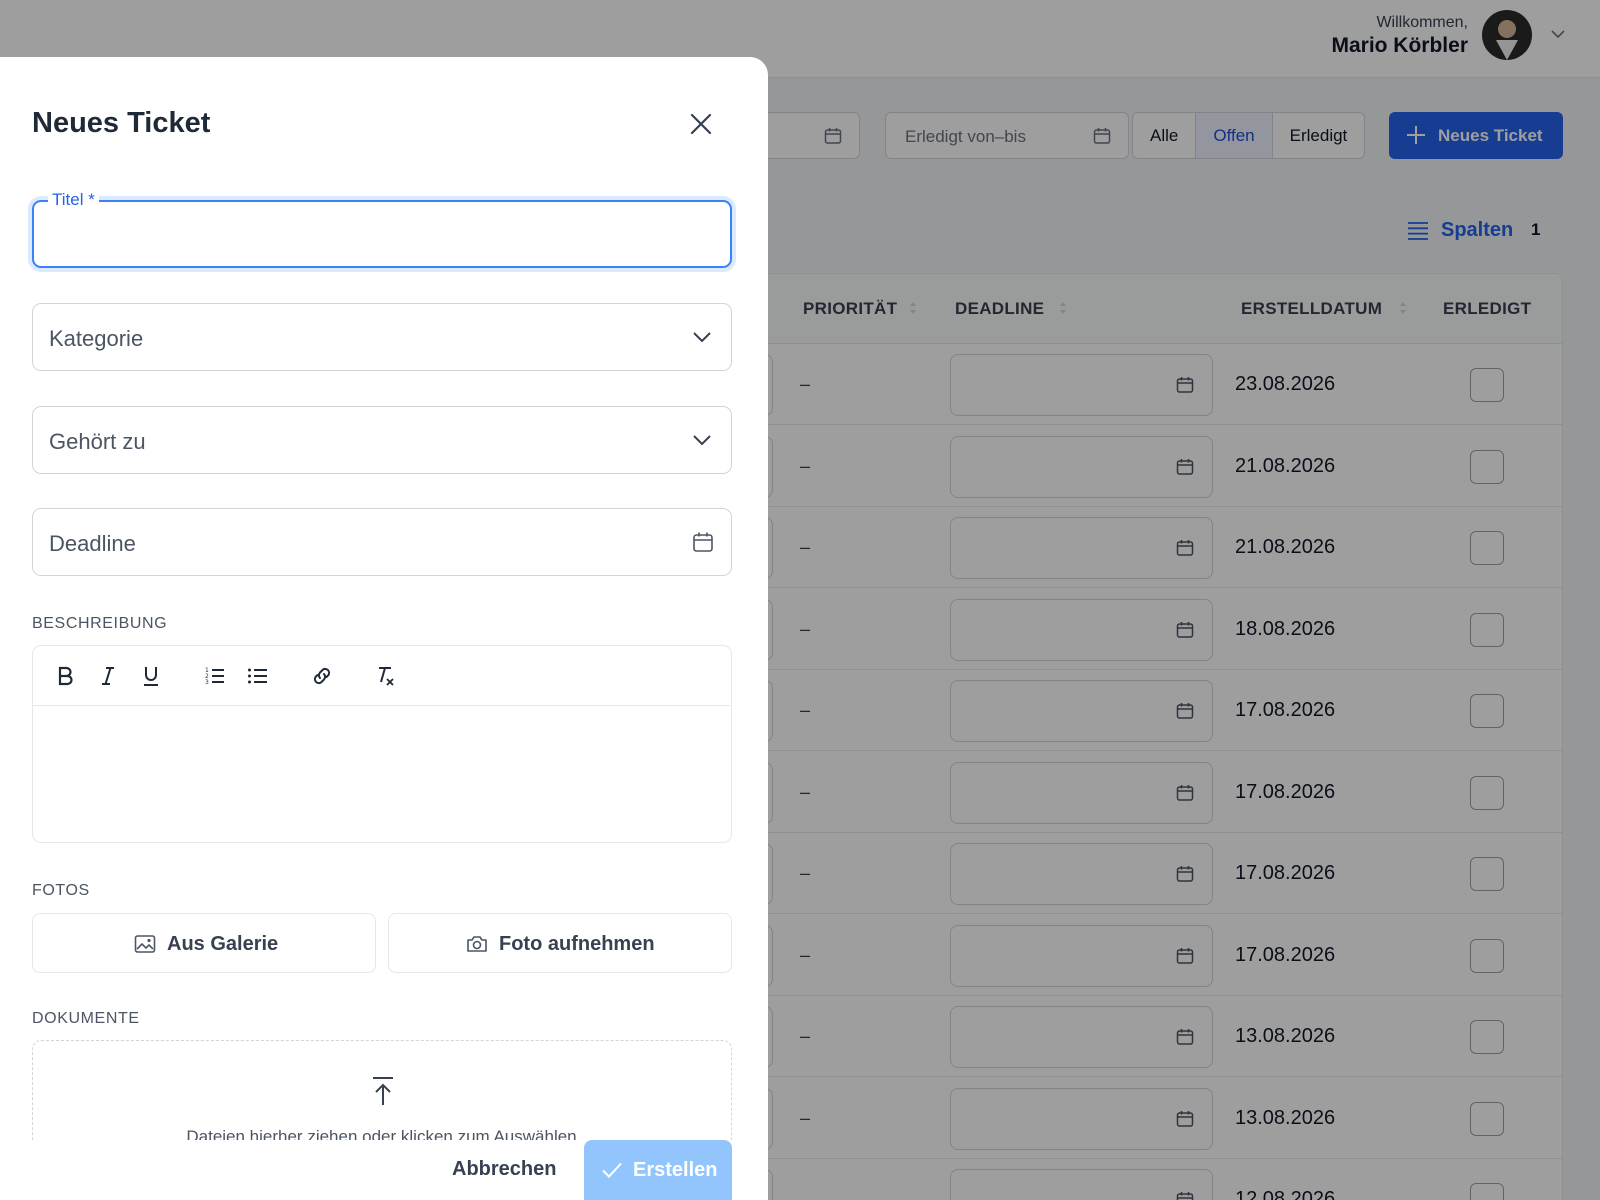  What do you see at coordinates (92, 543) in the screenshot?
I see `deadline-placeholder: Deadline` at bounding box center [92, 543].